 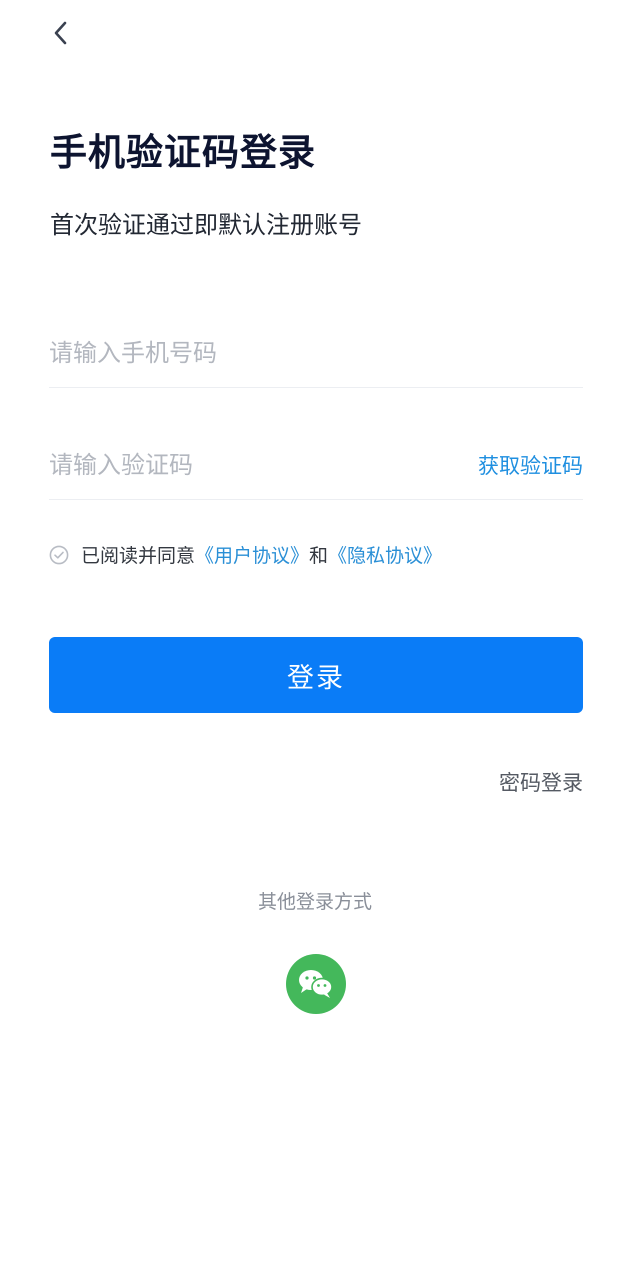 I want to click on check-circle-icon, so click(x=59, y=555).